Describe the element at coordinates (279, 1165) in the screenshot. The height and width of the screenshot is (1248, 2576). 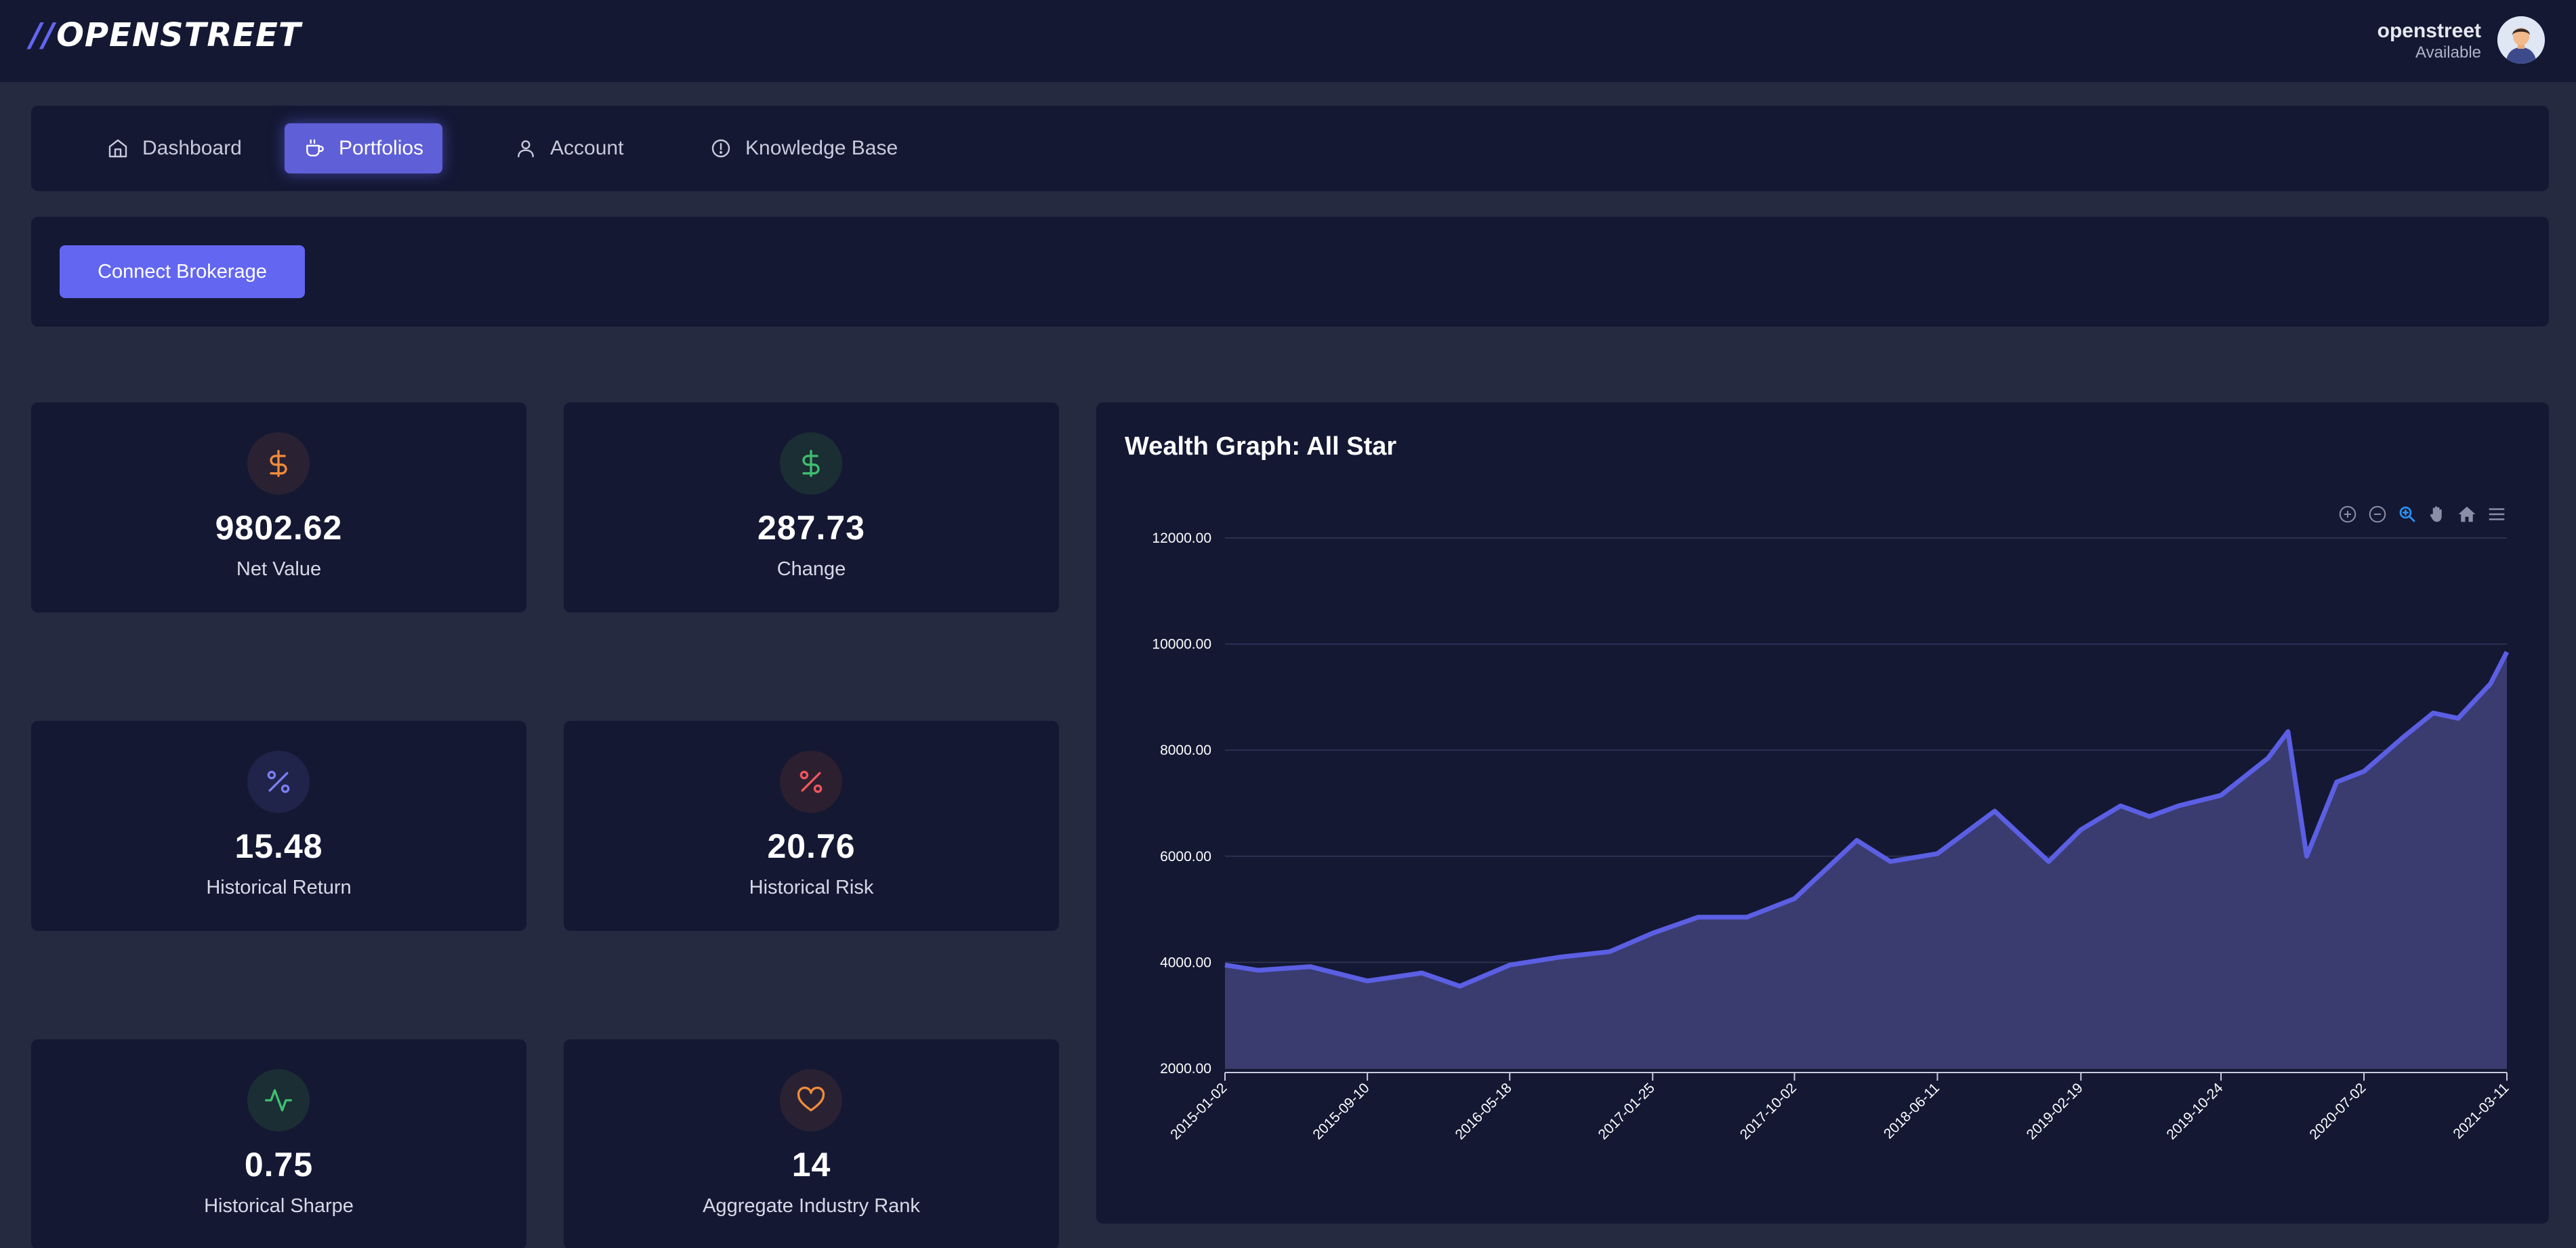
I see `stat-value: 0.75` at that location.